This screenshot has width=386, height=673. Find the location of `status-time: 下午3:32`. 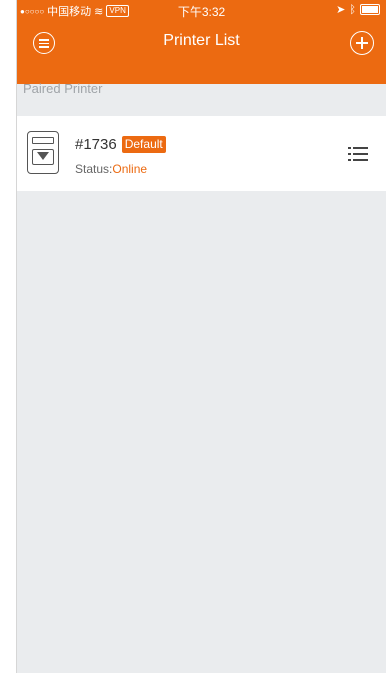

status-time: 下午3:32 is located at coordinates (201, 12).